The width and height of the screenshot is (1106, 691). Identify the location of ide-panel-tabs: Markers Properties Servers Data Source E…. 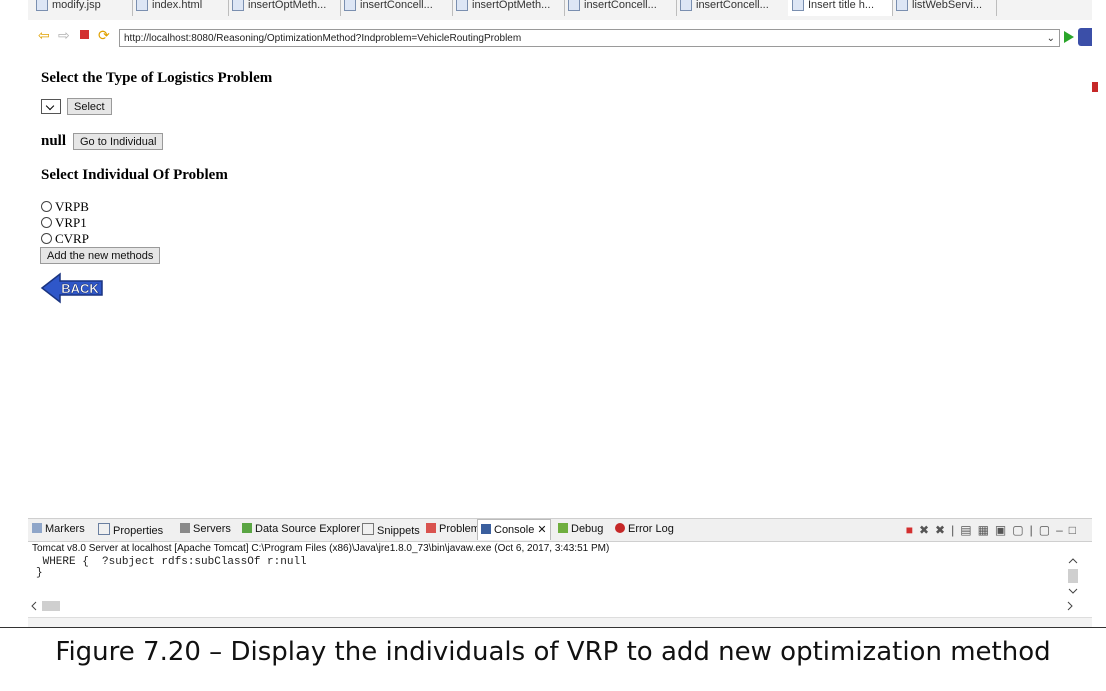
(560, 530).